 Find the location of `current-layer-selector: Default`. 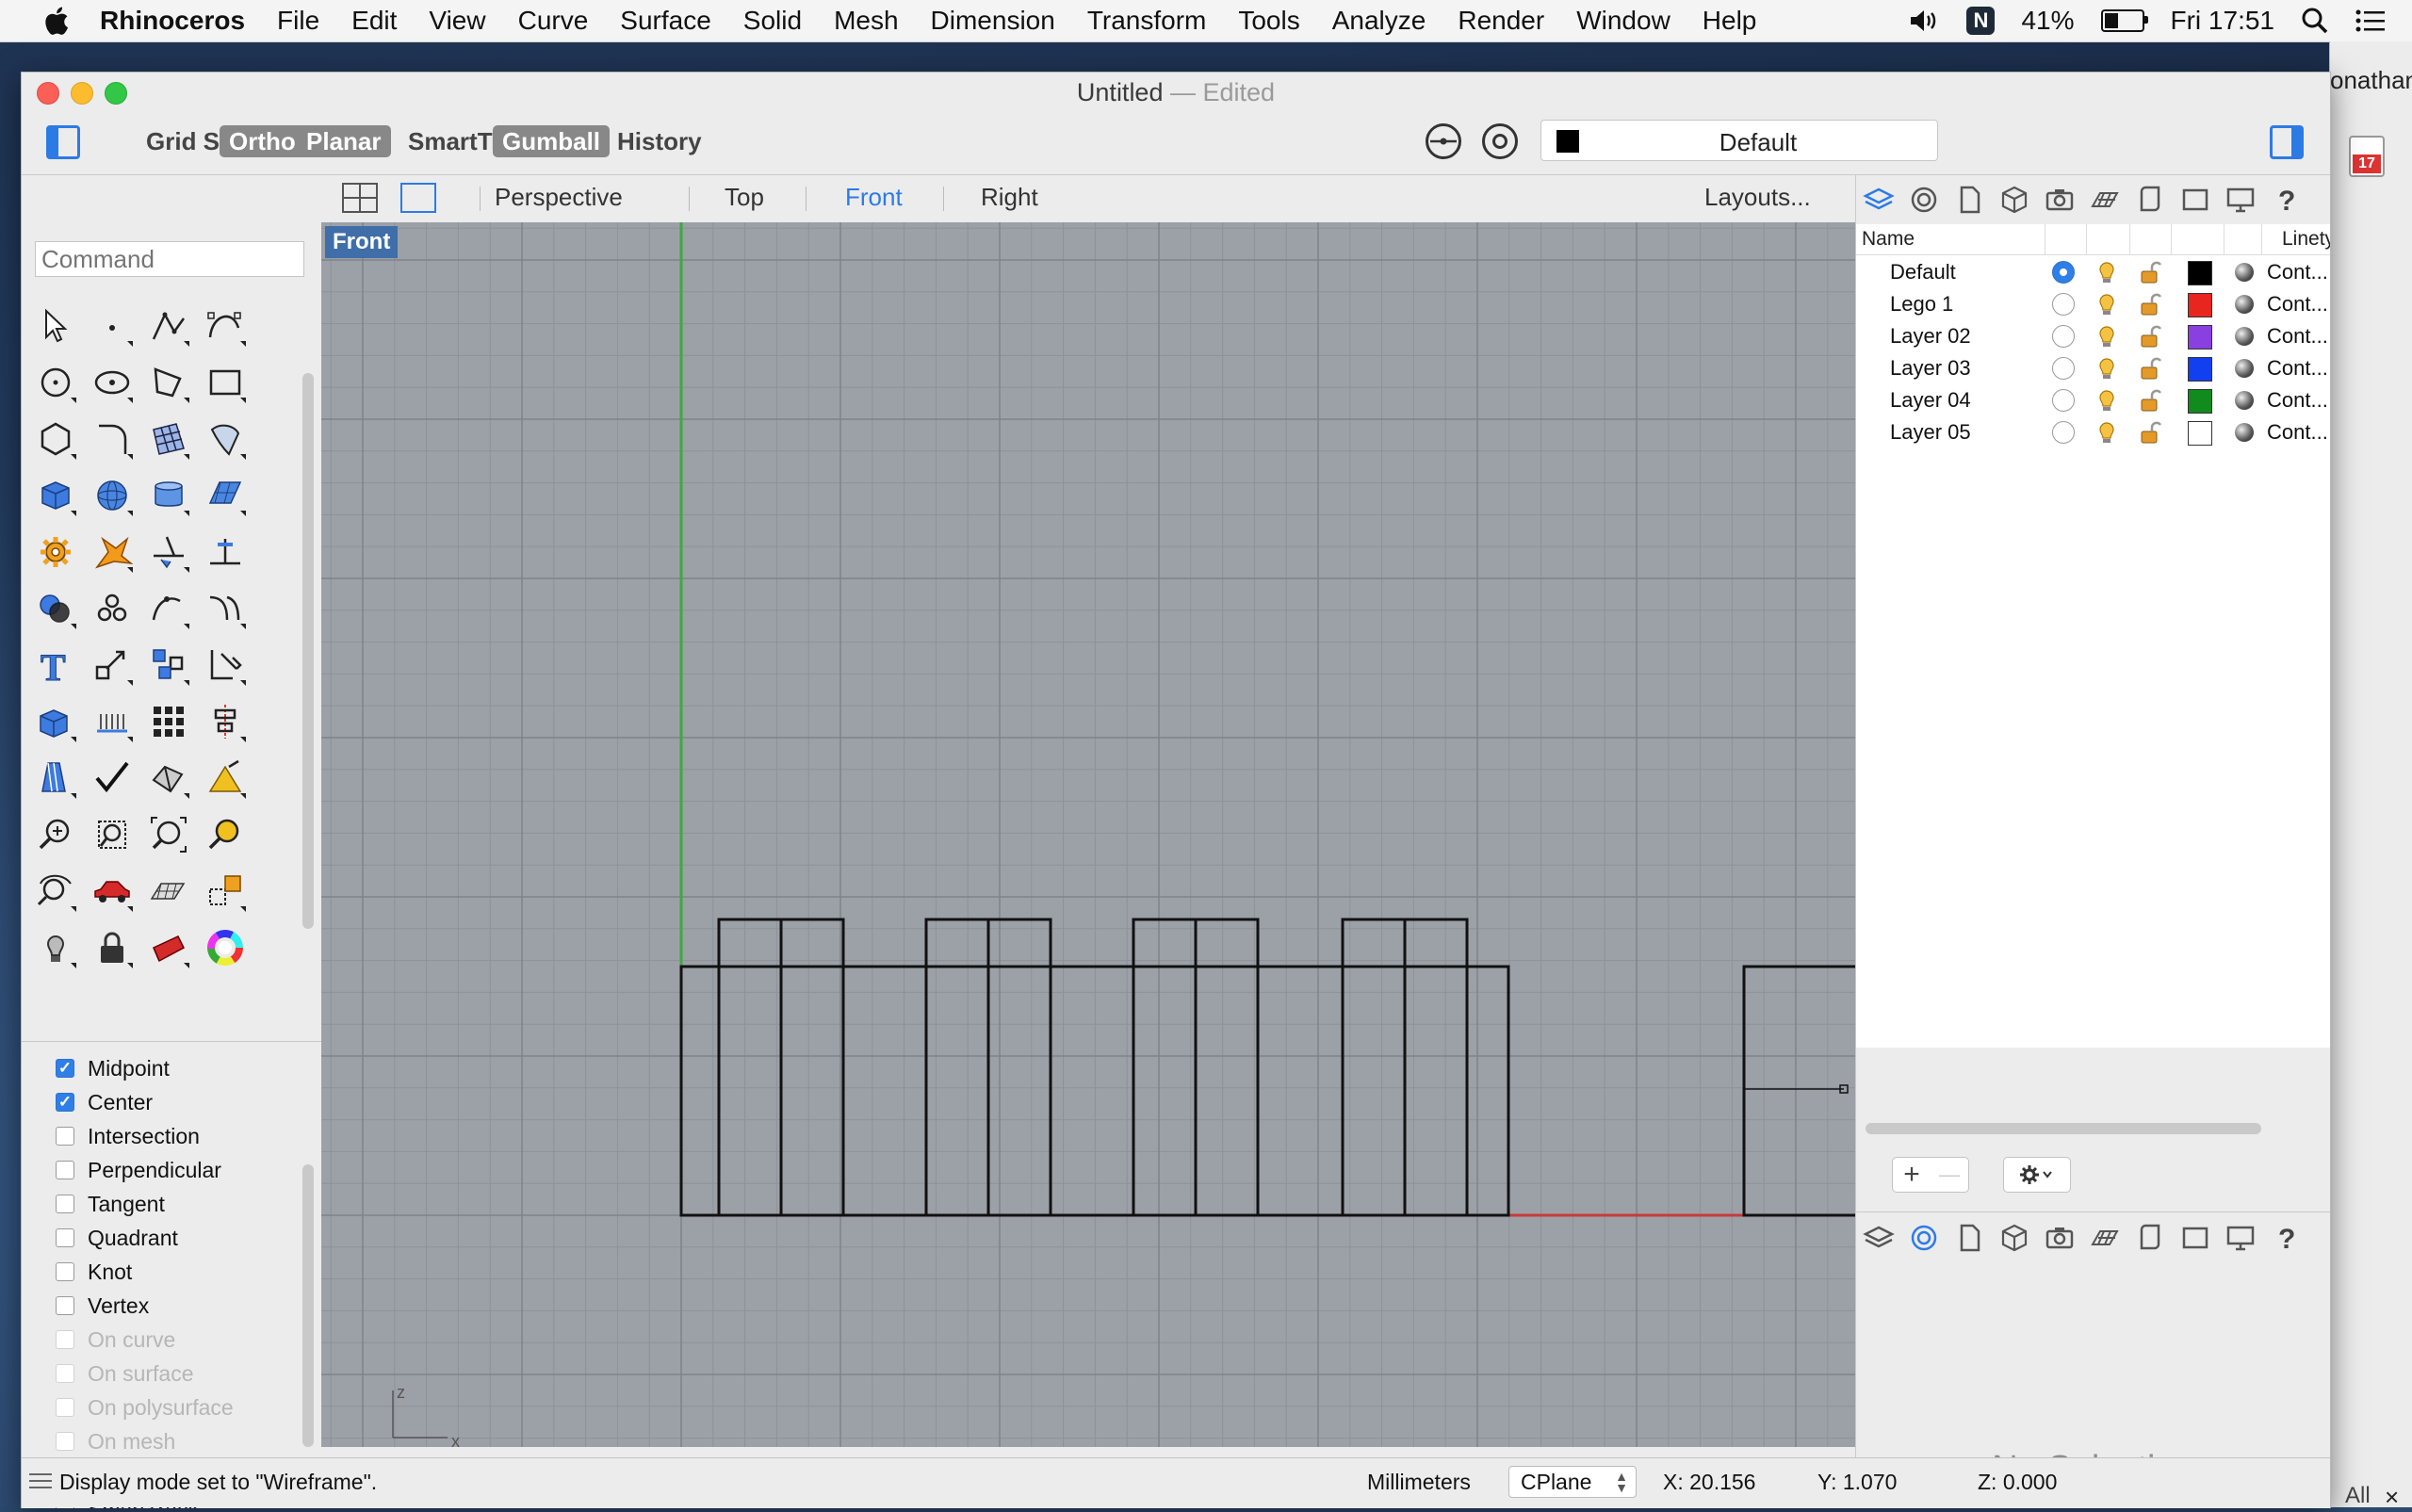

current-layer-selector: Default is located at coordinates (1739, 140).